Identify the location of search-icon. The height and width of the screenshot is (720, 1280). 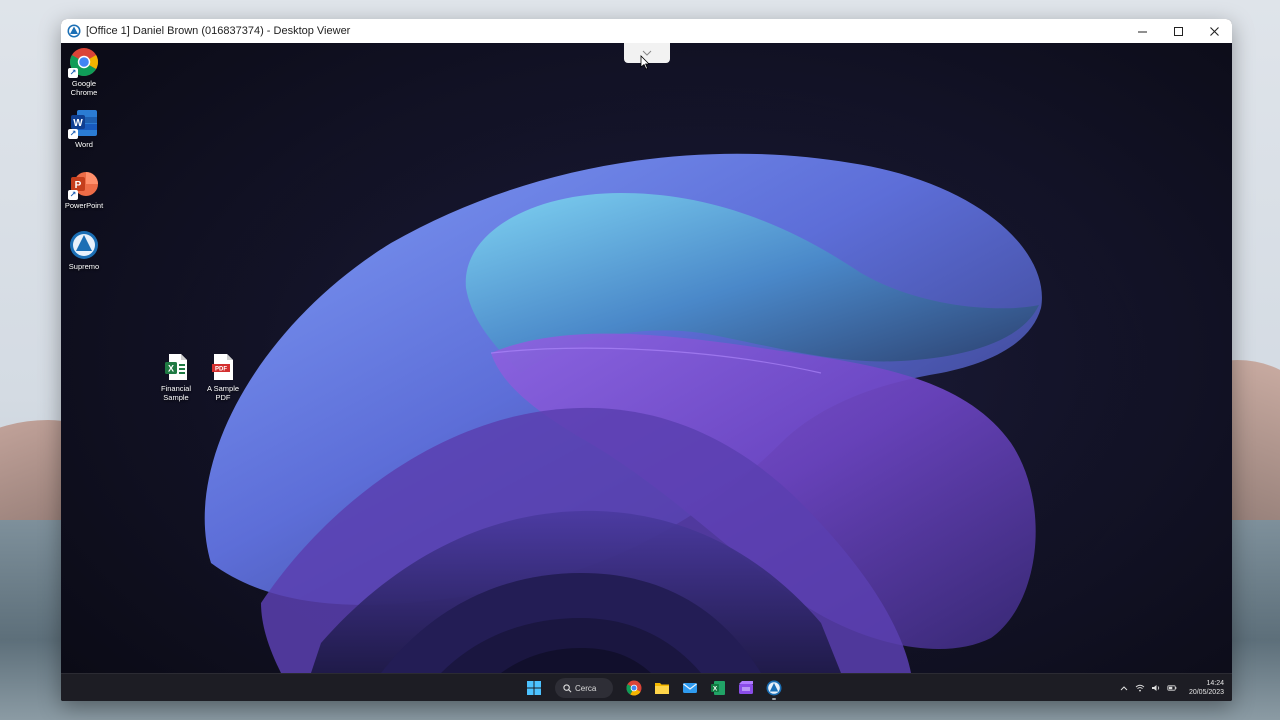
(567, 687).